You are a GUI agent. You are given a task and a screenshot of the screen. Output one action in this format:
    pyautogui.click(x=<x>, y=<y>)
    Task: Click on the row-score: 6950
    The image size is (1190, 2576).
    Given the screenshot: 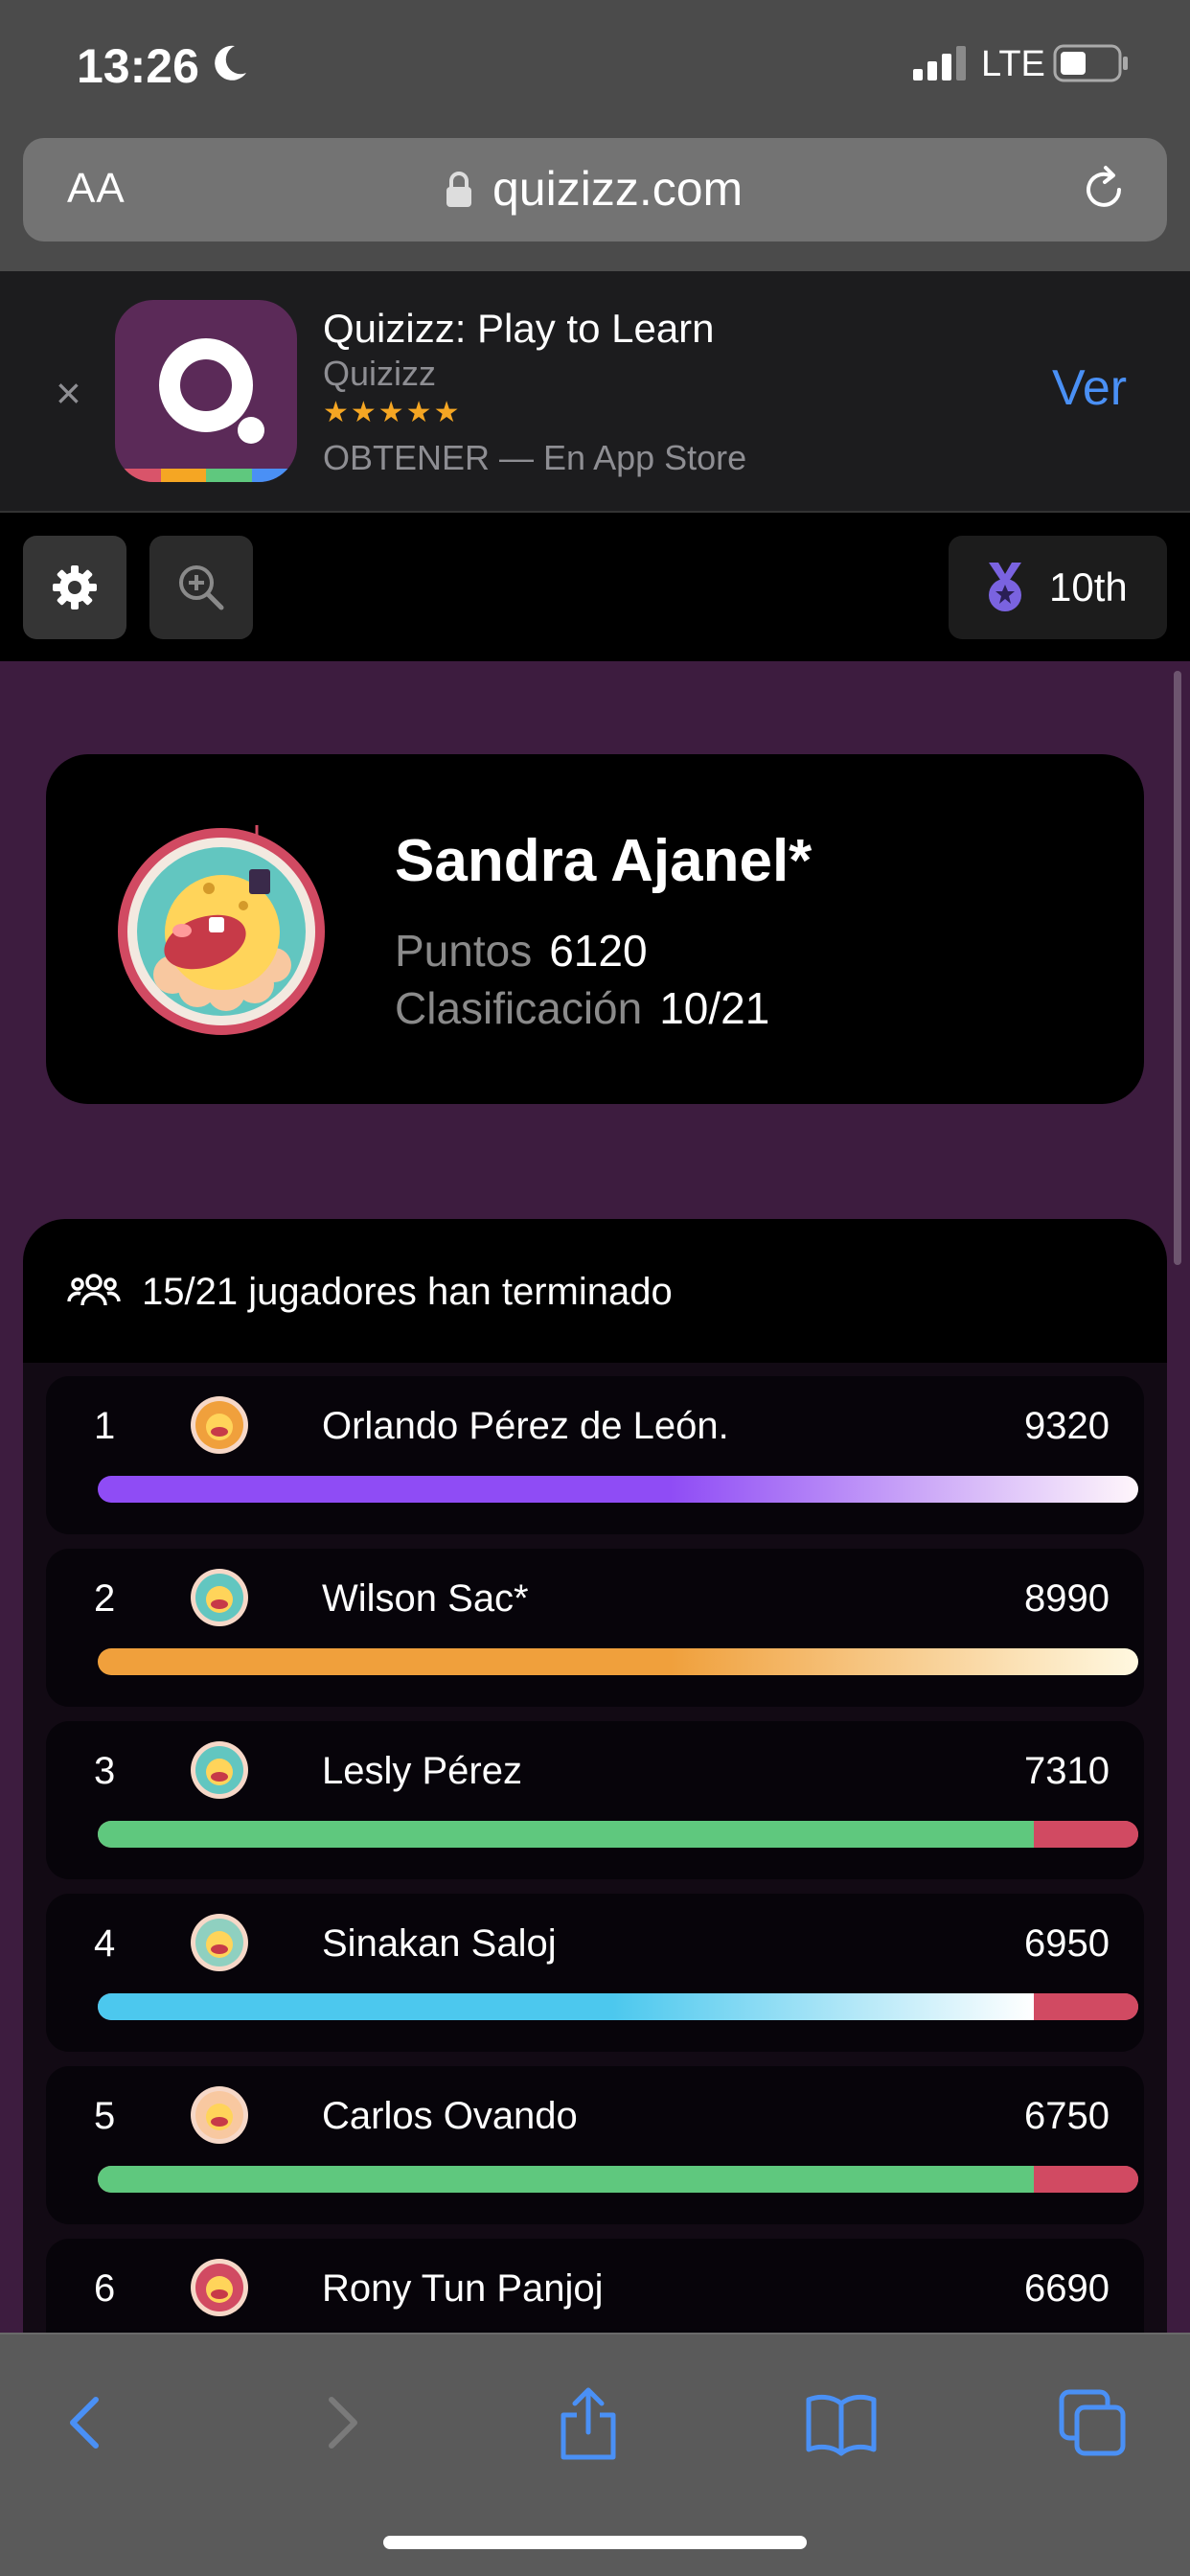 What is the action you would take?
    pyautogui.click(x=1067, y=1943)
    